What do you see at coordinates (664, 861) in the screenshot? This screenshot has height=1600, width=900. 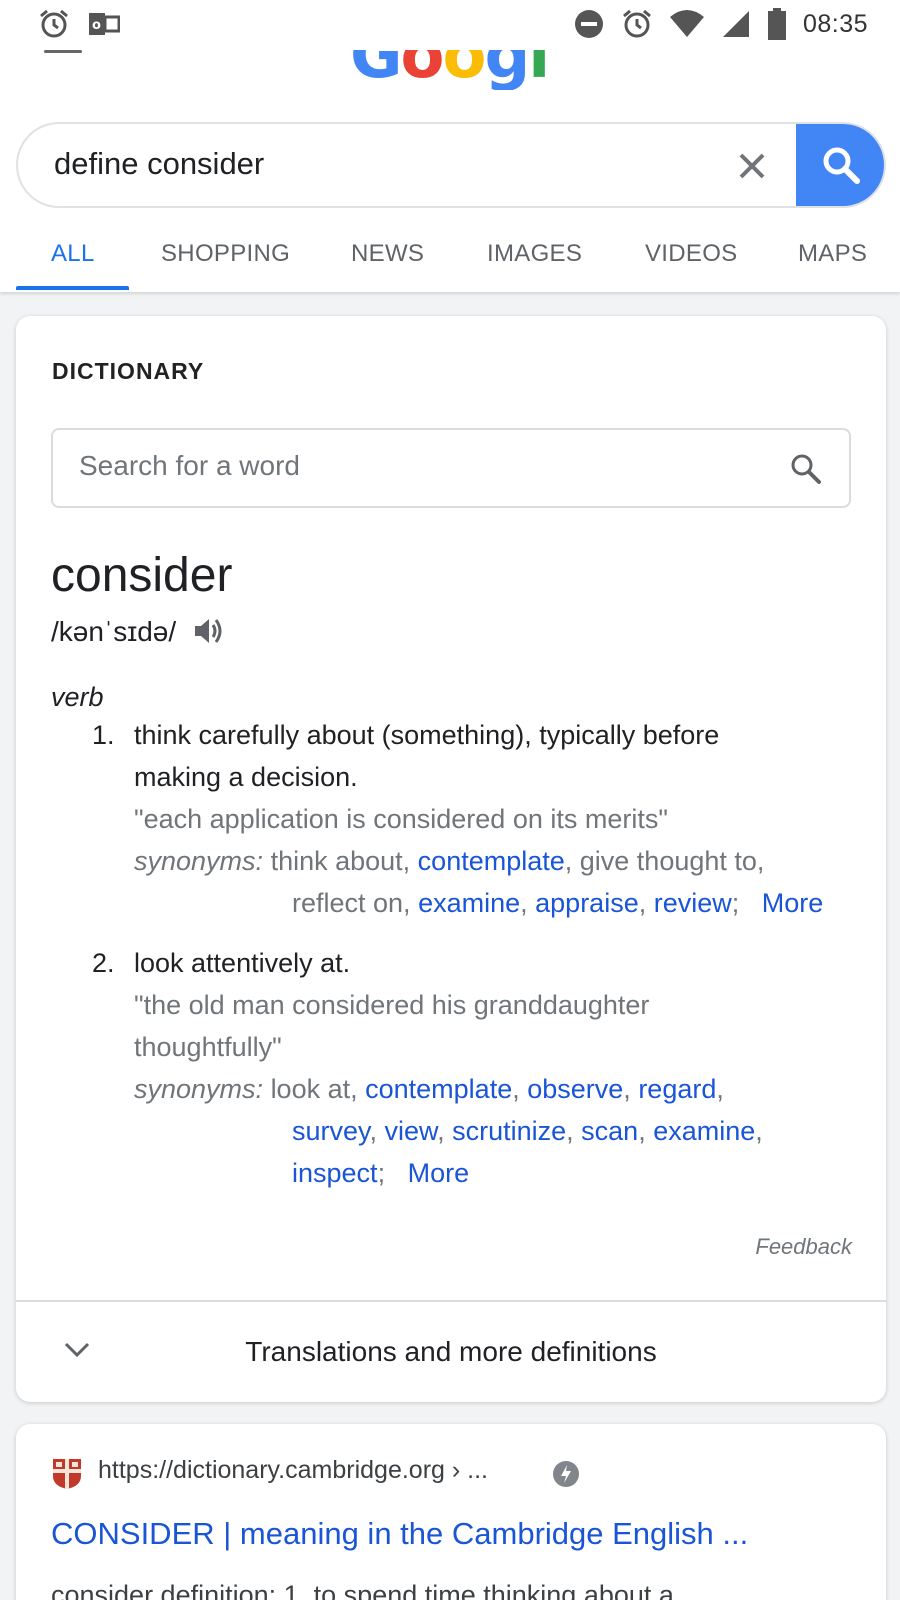 I see `synonym: , give thought to,` at bounding box center [664, 861].